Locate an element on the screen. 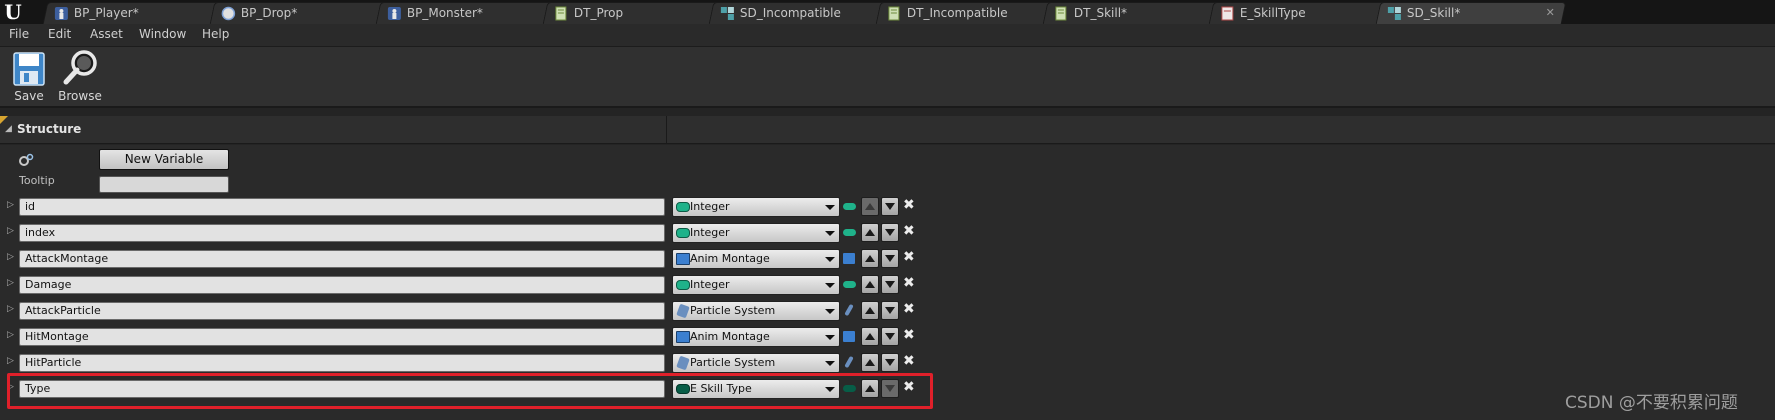 Image resolution: width=1775 pixels, height=420 pixels. variable-row: ▷ AttackParticle Particle System ✖ is located at coordinates (470, 311).